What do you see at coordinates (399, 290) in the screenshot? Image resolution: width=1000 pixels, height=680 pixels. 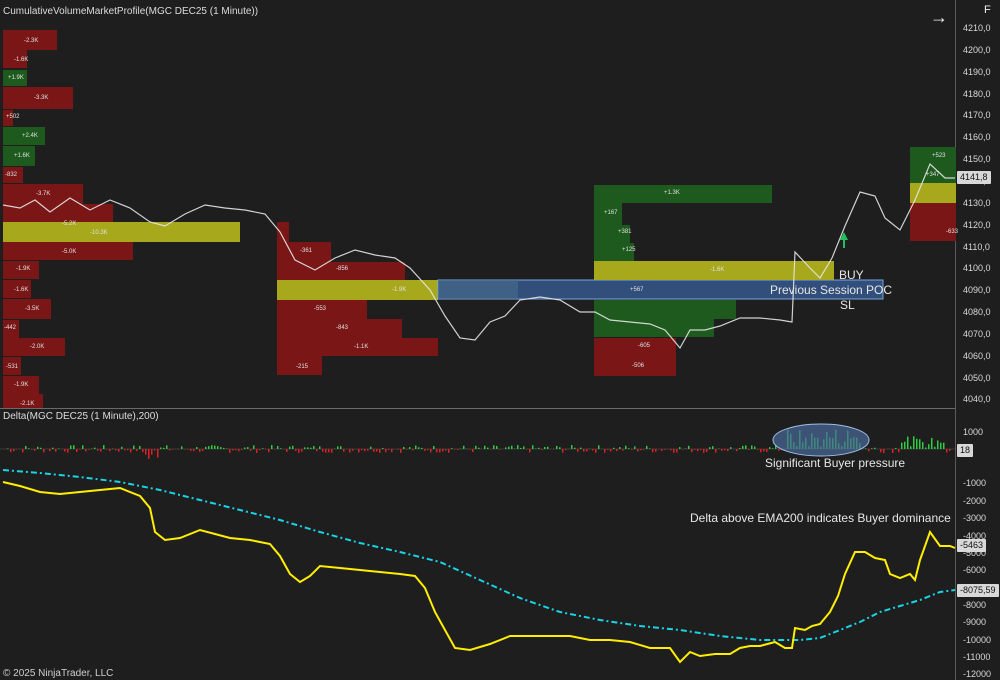 I see `profile-value-label: -1.9K` at bounding box center [399, 290].